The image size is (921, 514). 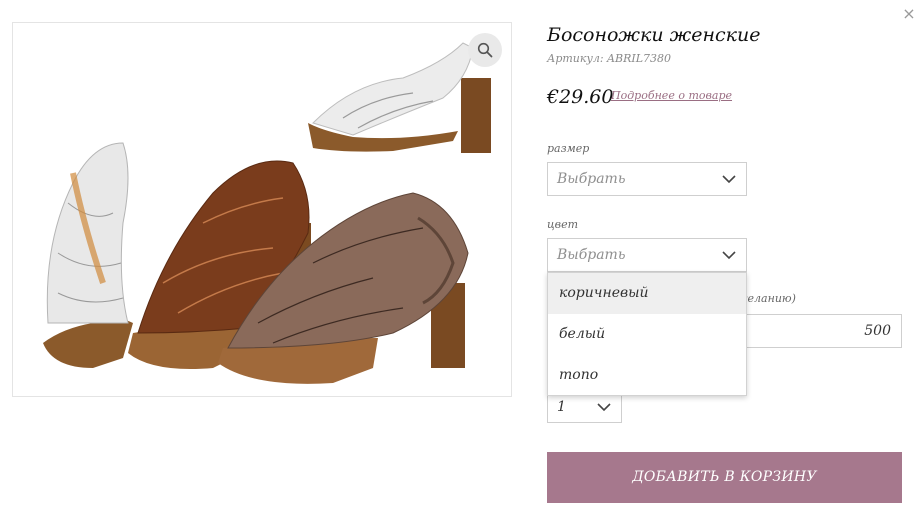 What do you see at coordinates (909, 14) in the screenshot?
I see `close-icon: ×` at bounding box center [909, 14].